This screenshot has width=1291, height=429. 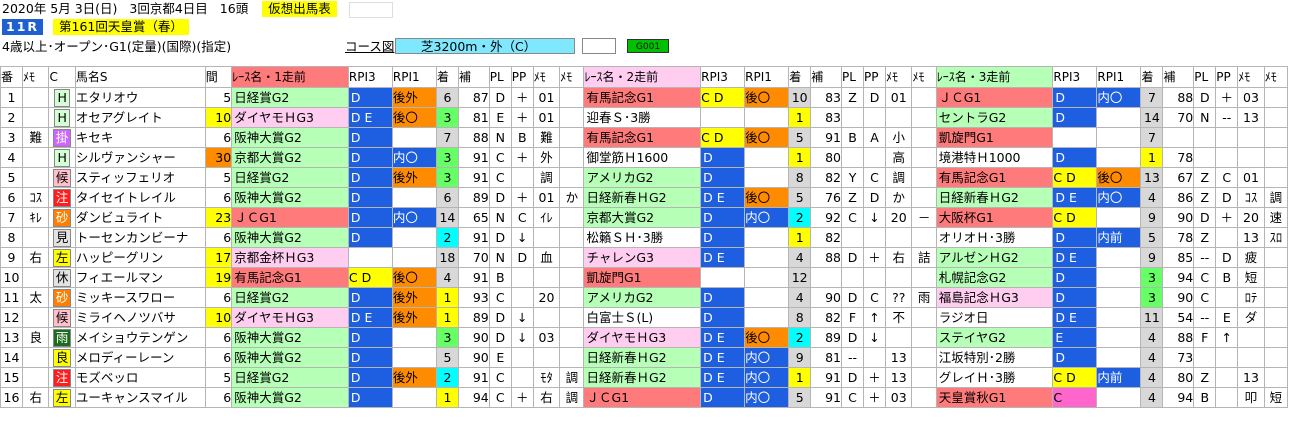 I want to click on race-memo-2: 短, so click(x=1276, y=397).